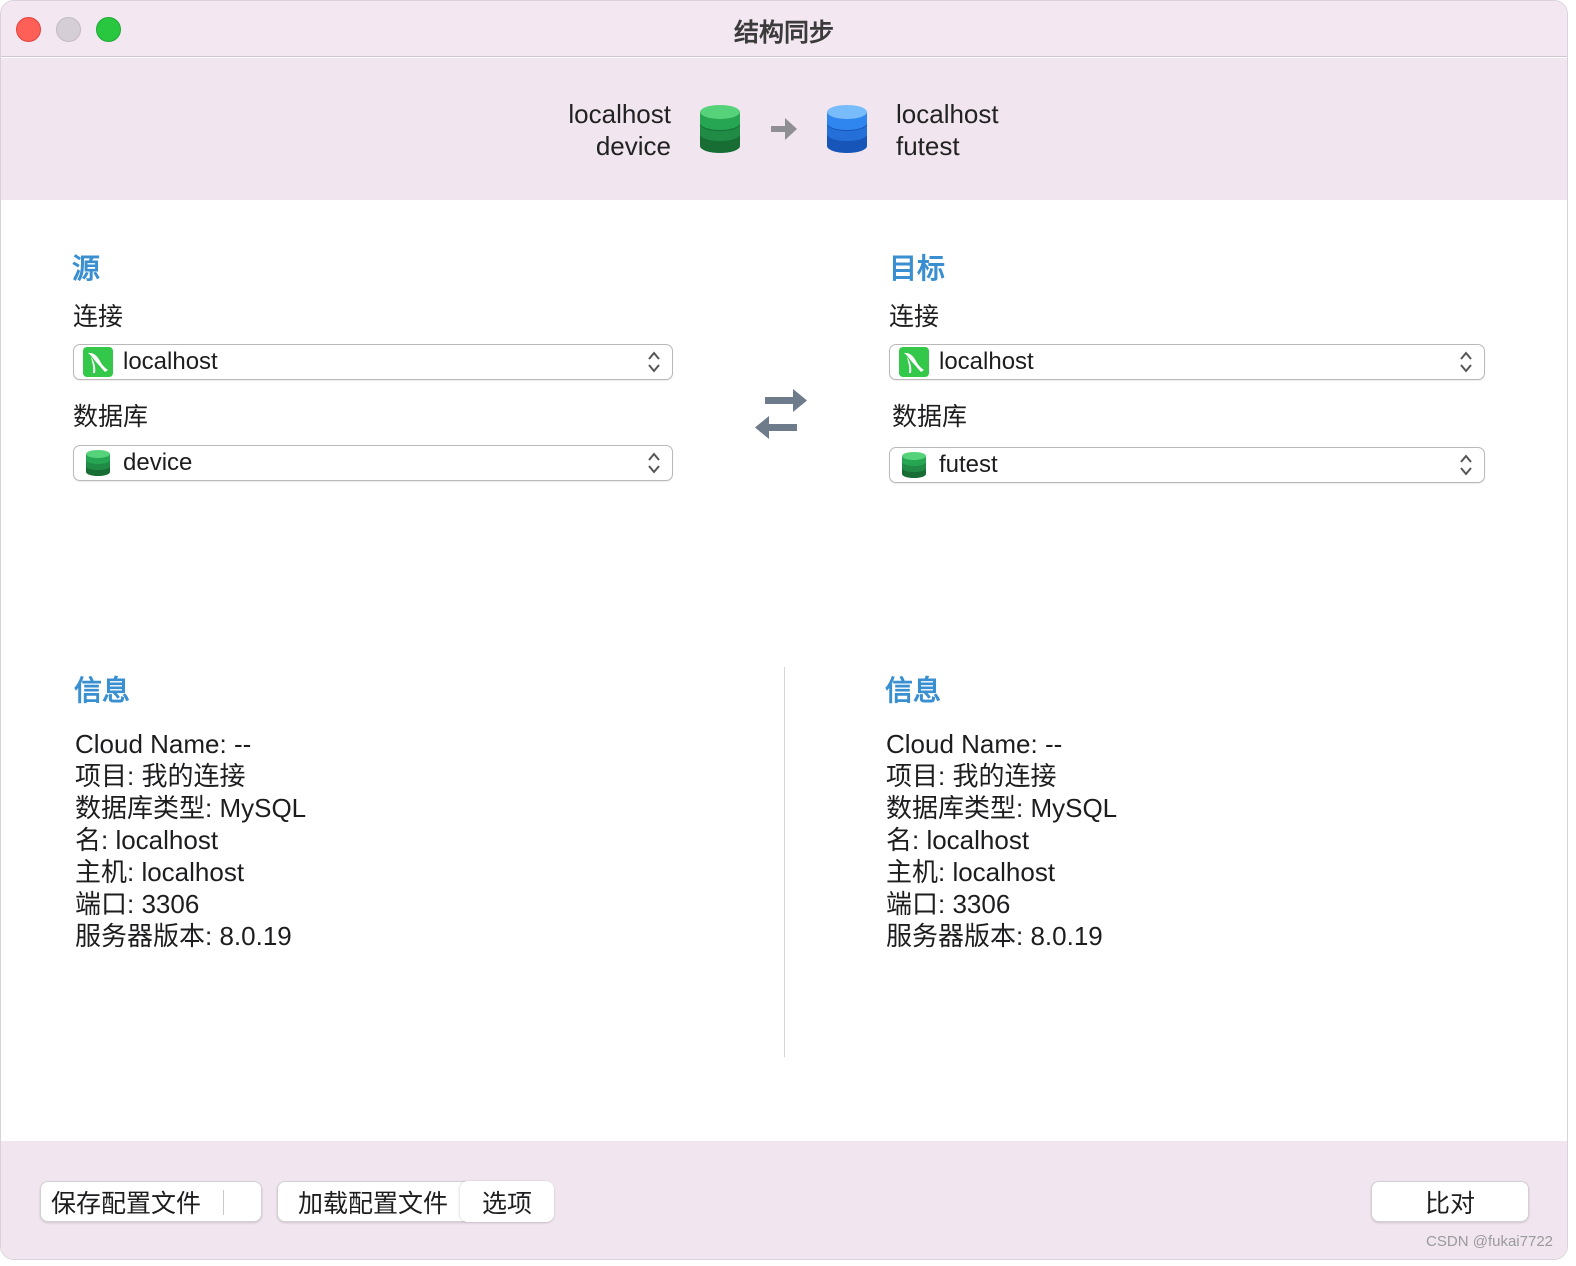 This screenshot has height=1266, width=1576. I want to click on source-section-title: 源, so click(86, 268).